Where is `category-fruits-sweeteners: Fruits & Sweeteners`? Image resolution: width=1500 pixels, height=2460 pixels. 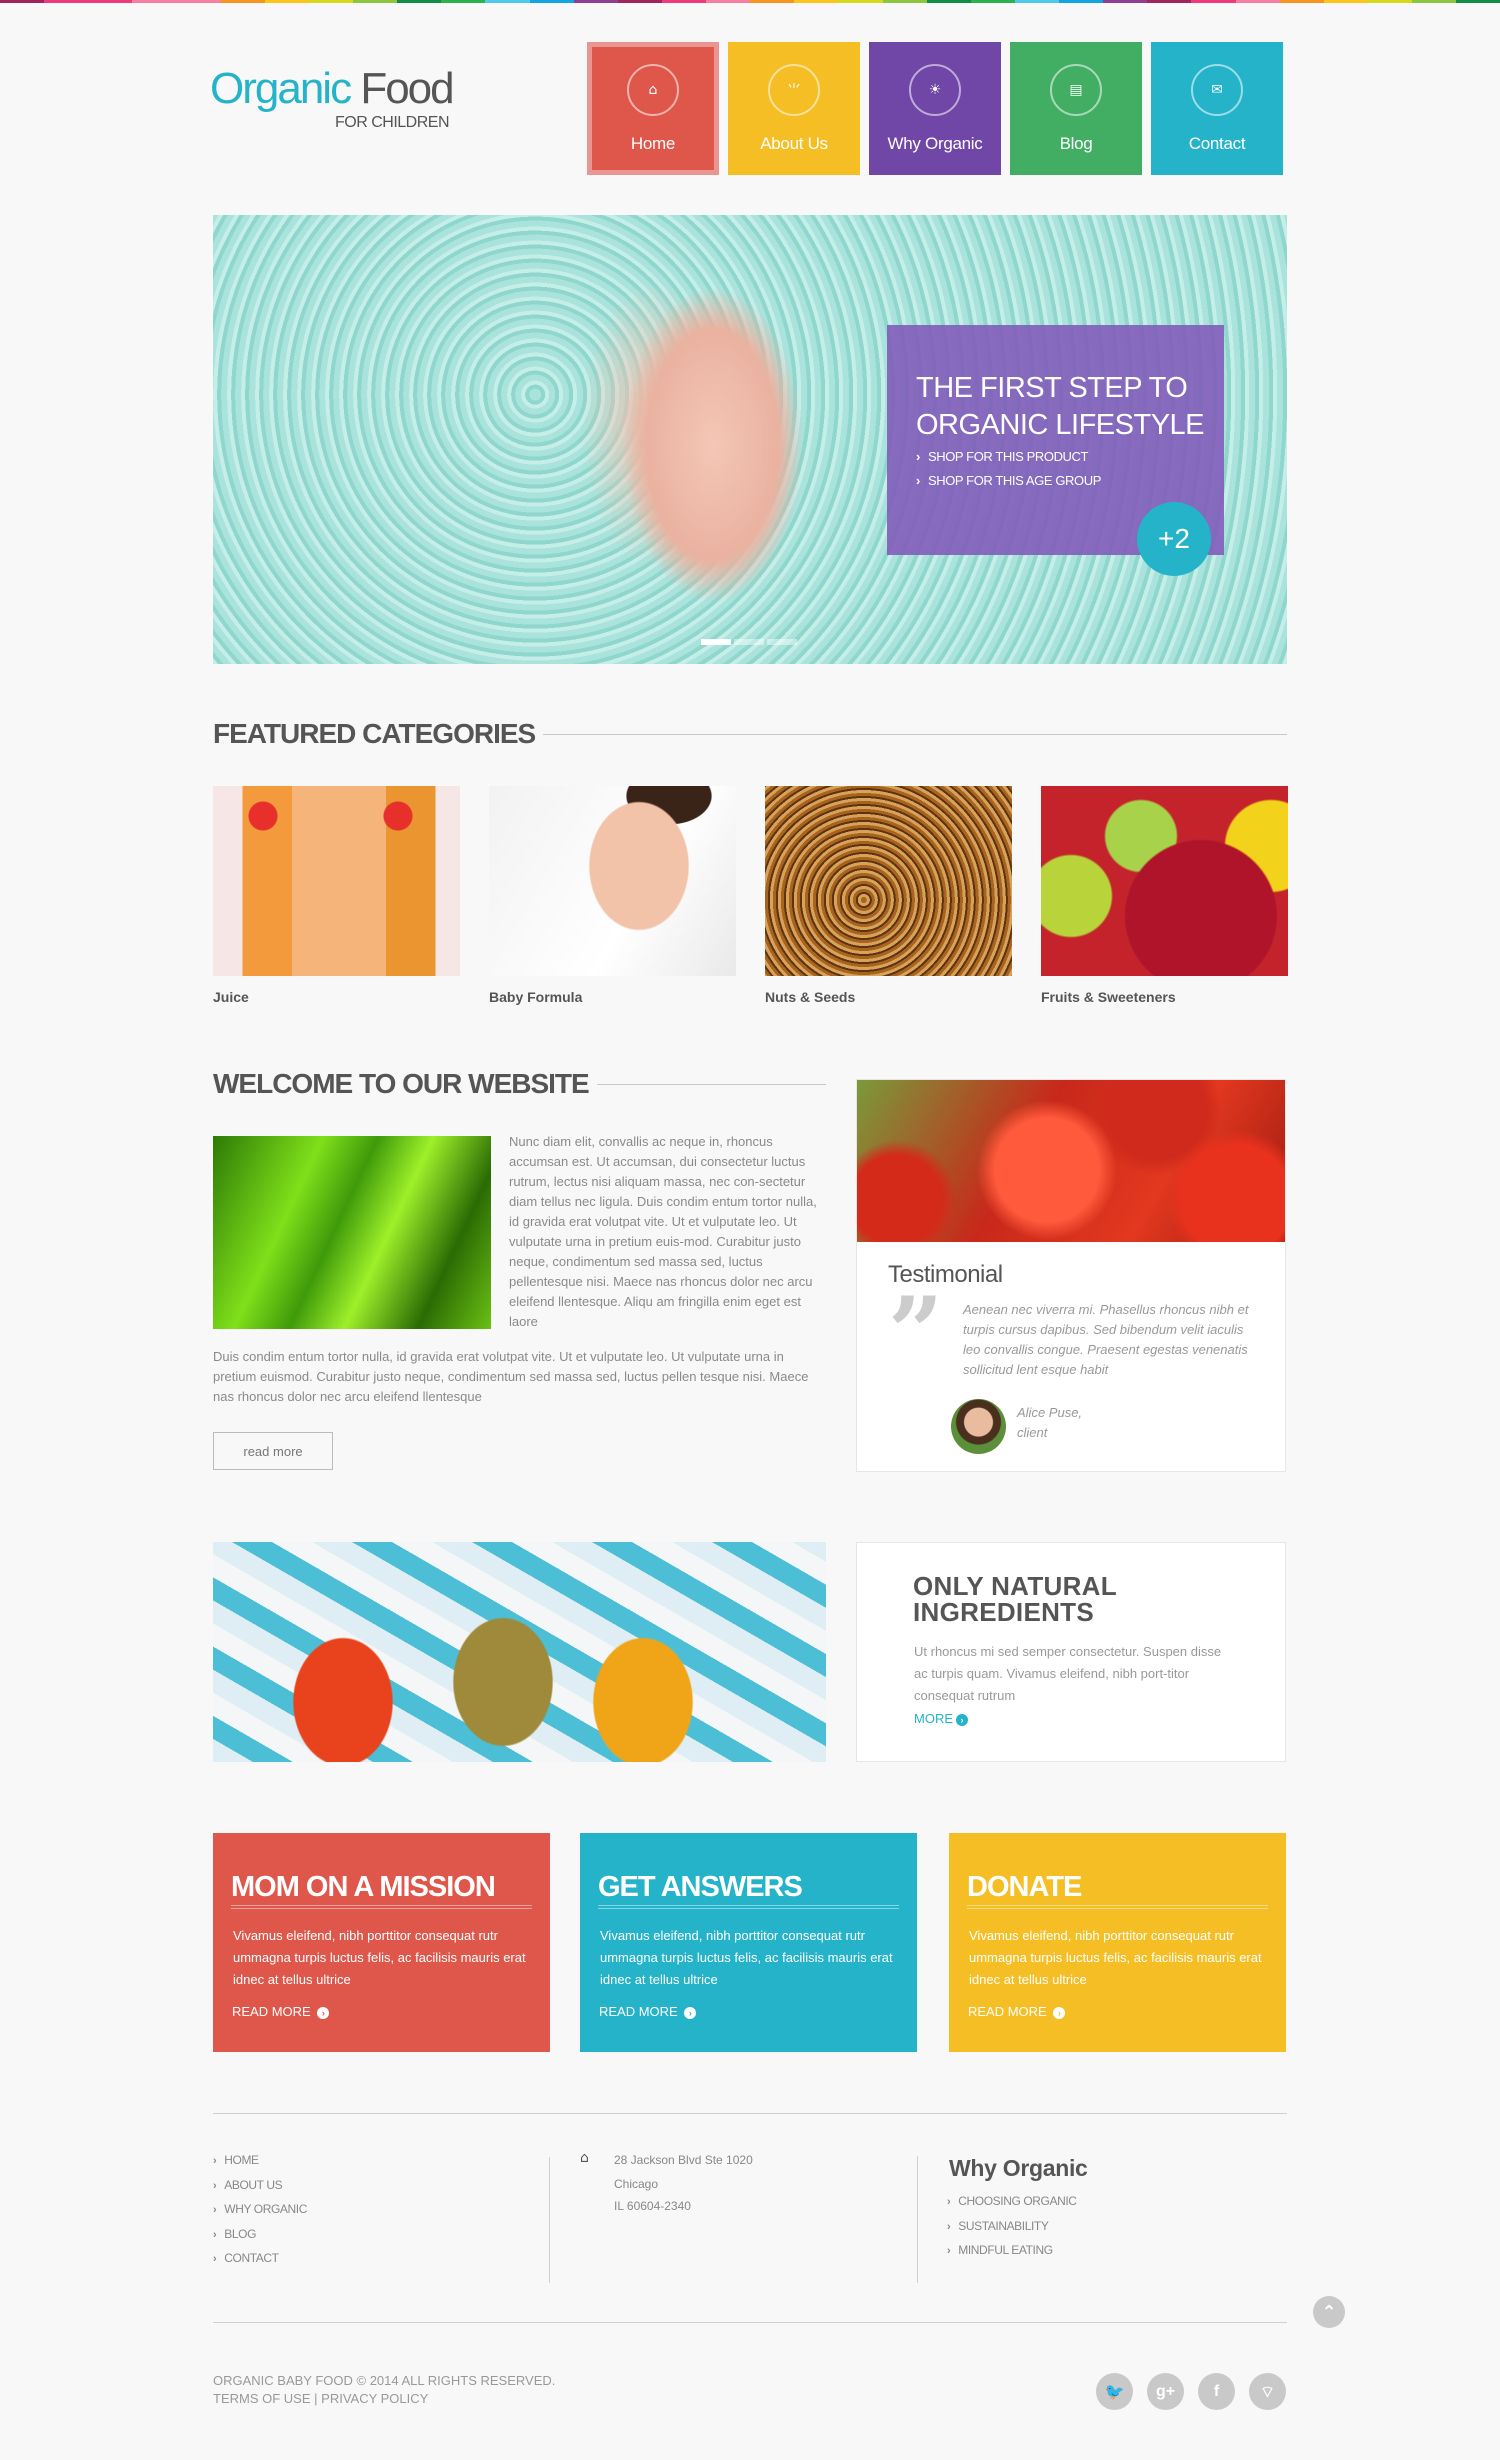 category-fruits-sweeteners: Fruits & Sweeteners is located at coordinates (1164, 895).